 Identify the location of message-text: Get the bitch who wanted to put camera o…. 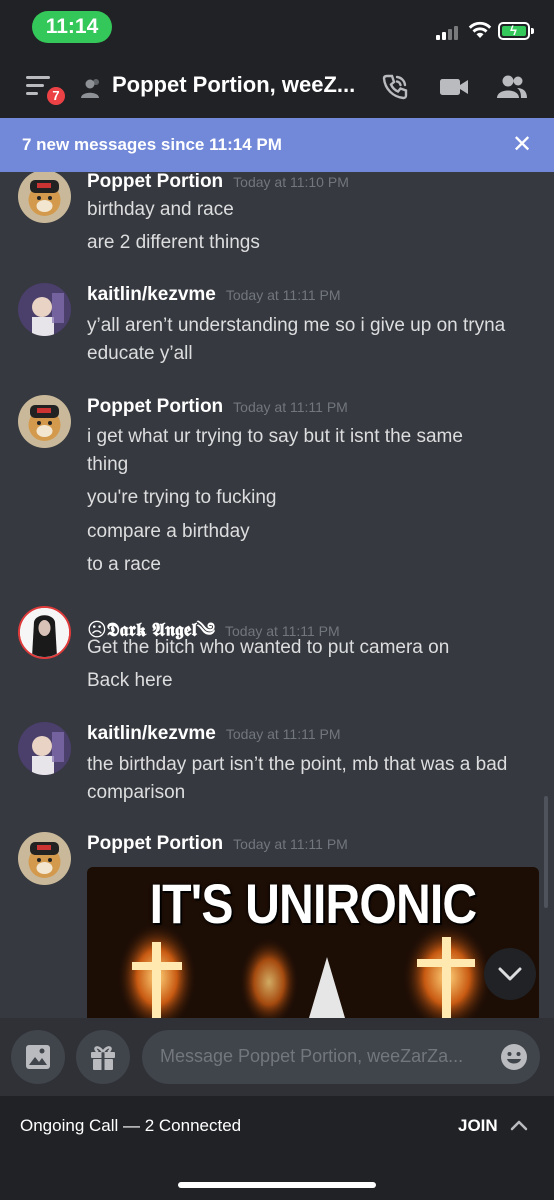
(268, 647).